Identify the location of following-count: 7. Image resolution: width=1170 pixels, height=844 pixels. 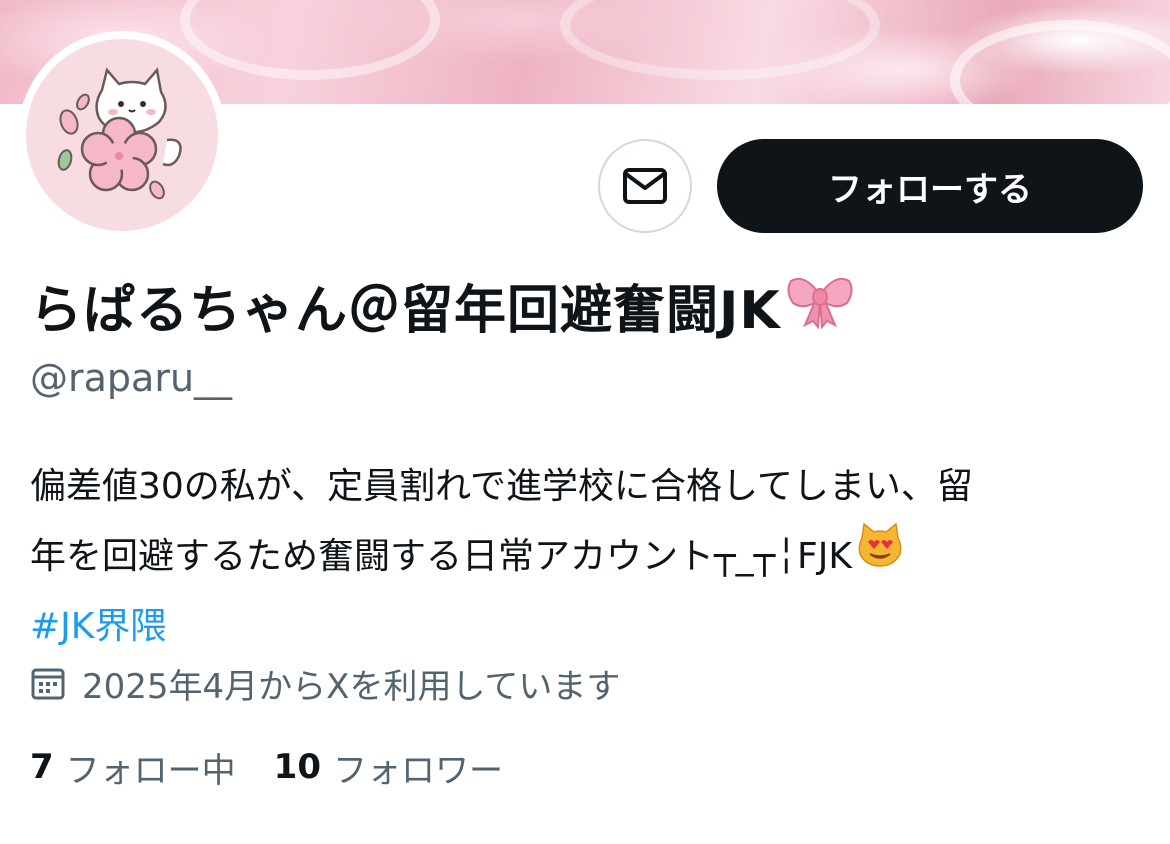
(42, 767).